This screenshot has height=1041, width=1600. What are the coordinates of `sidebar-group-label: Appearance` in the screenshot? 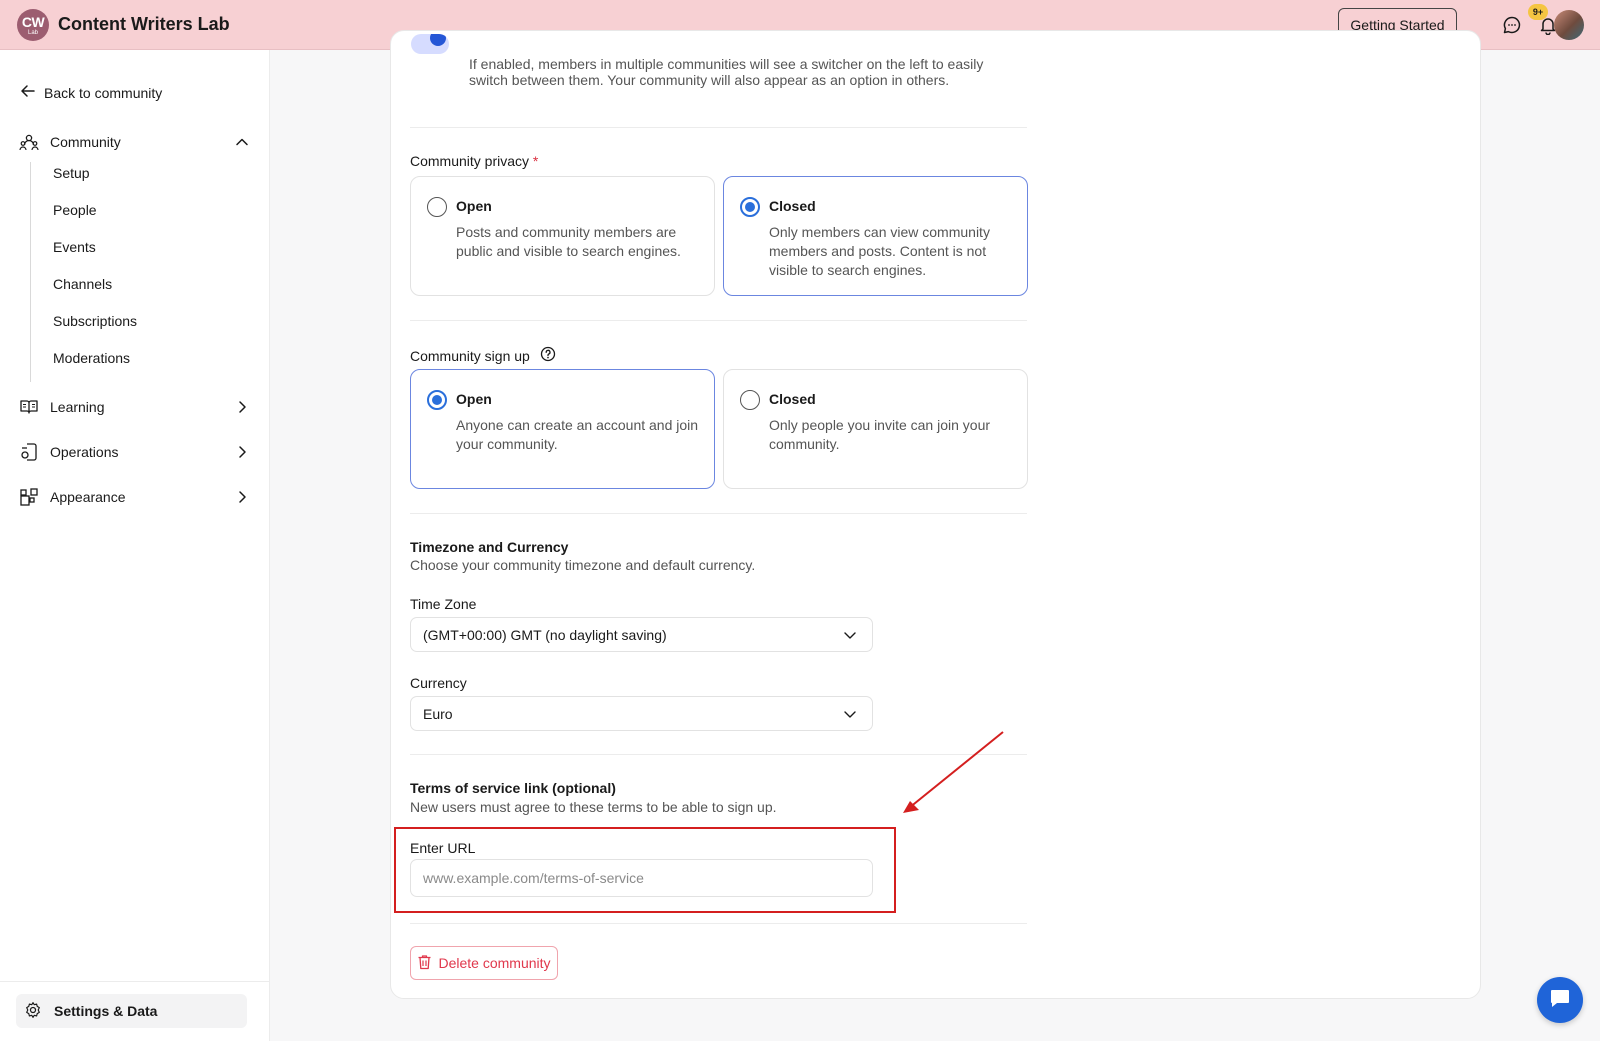 It's located at (88, 497).